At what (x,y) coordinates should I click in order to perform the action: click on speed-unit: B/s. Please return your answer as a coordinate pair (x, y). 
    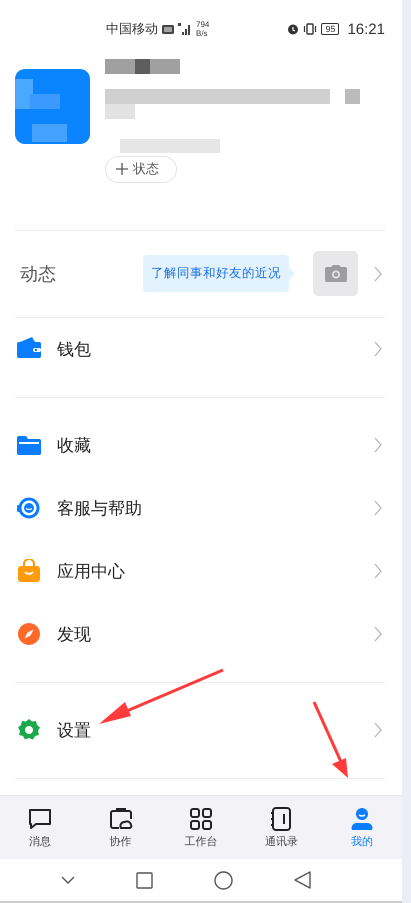
    Looking at the image, I should click on (202, 33).